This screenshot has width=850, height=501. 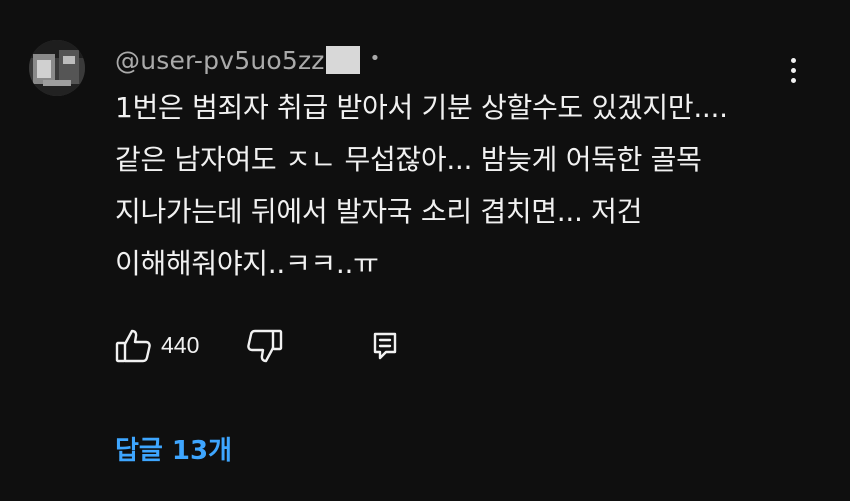 I want to click on comment-line: 이해해줘야지..ㅋㅋ..ㅠ, so click(x=247, y=263).